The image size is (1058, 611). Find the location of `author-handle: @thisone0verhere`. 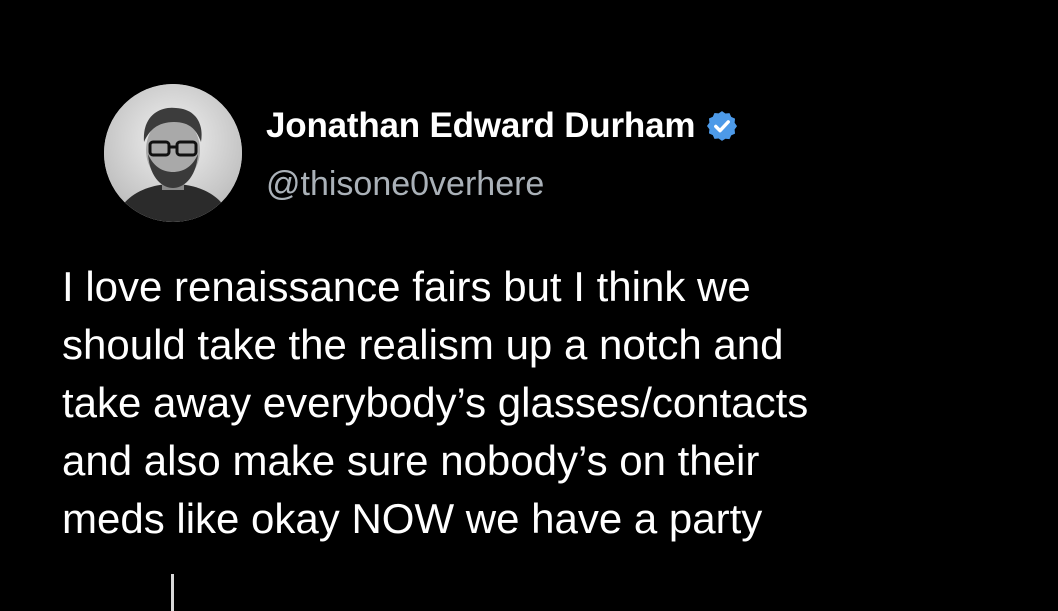

author-handle: @thisone0verhere is located at coordinates (405, 184).